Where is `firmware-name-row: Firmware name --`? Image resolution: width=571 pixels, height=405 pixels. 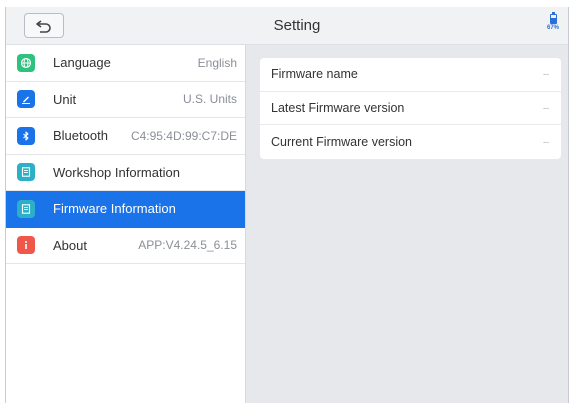 firmware-name-row: Firmware name -- is located at coordinates (410, 75).